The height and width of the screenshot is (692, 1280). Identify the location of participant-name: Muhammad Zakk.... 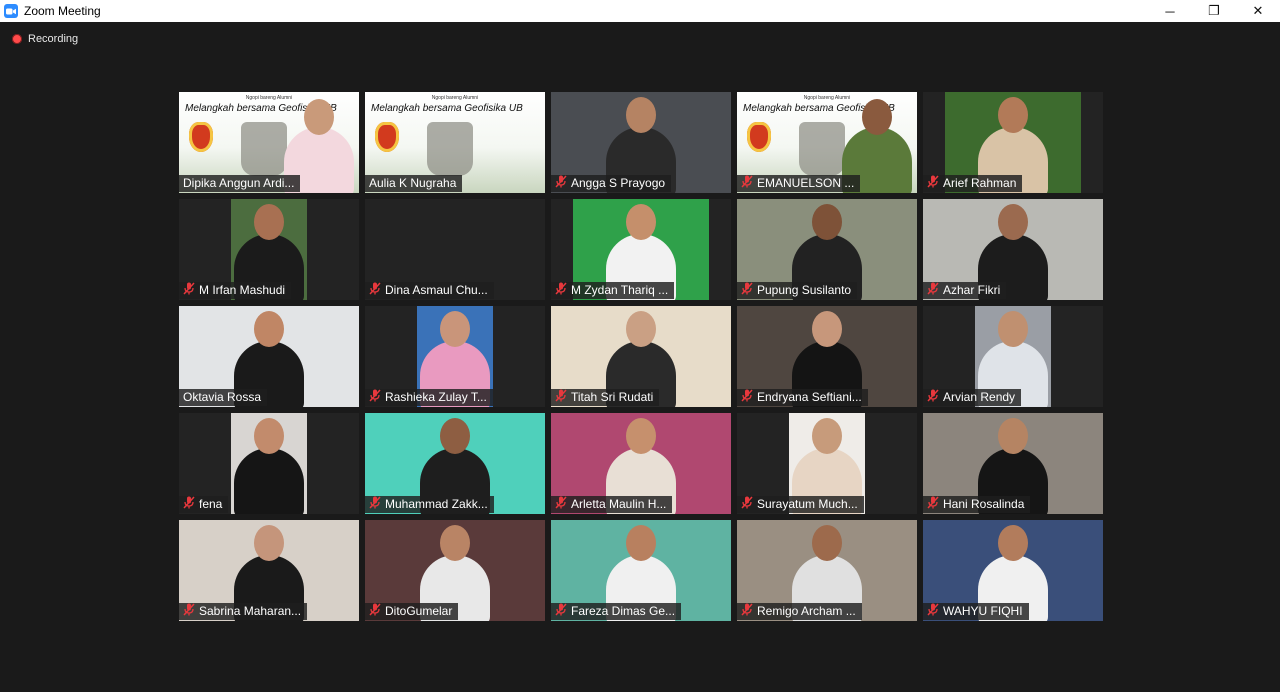
(436, 504).